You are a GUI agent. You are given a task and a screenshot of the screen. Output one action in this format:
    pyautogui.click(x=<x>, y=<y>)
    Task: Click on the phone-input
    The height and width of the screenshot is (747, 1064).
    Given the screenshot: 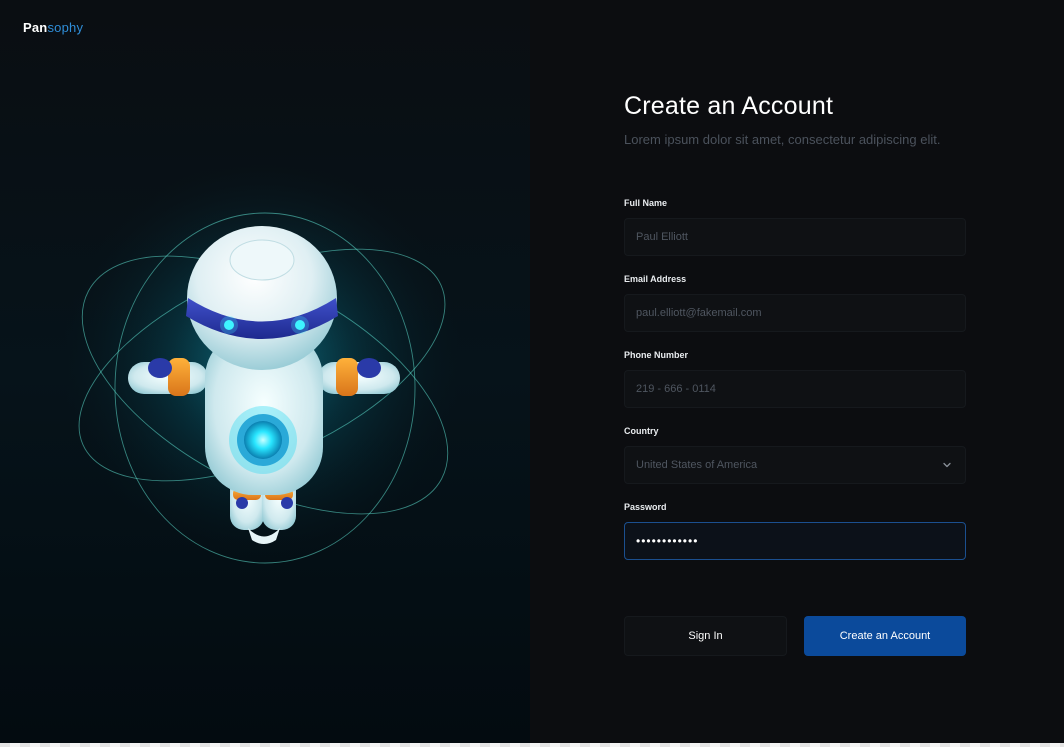 What is the action you would take?
    pyautogui.click(x=786, y=389)
    